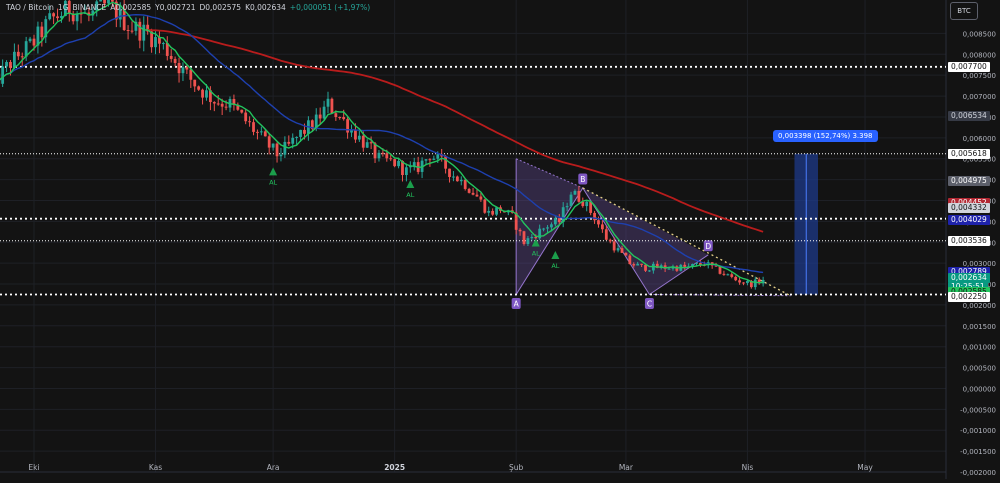  I want to click on price-tag: 0,004975, so click(969, 181).